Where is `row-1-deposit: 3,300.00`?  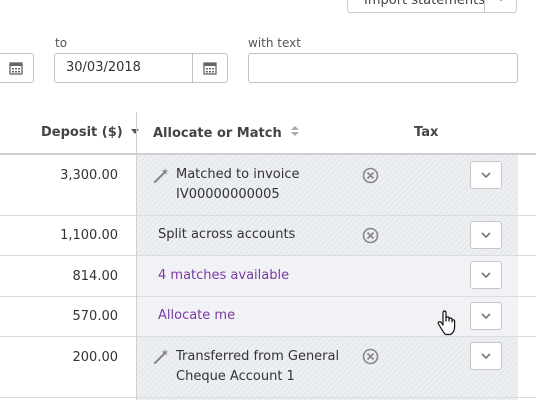
row-1-deposit: 3,300.00 is located at coordinates (89, 175).